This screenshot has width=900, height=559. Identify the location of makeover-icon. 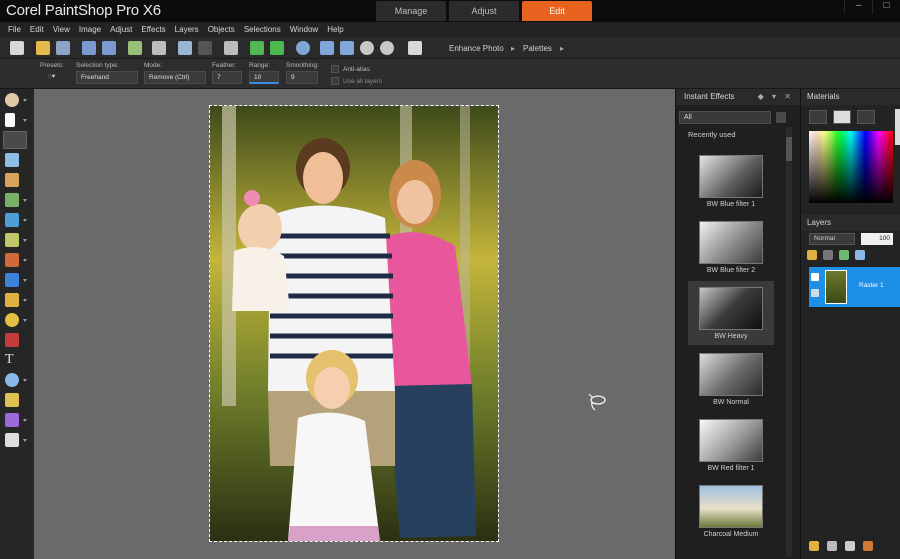
(12, 240).